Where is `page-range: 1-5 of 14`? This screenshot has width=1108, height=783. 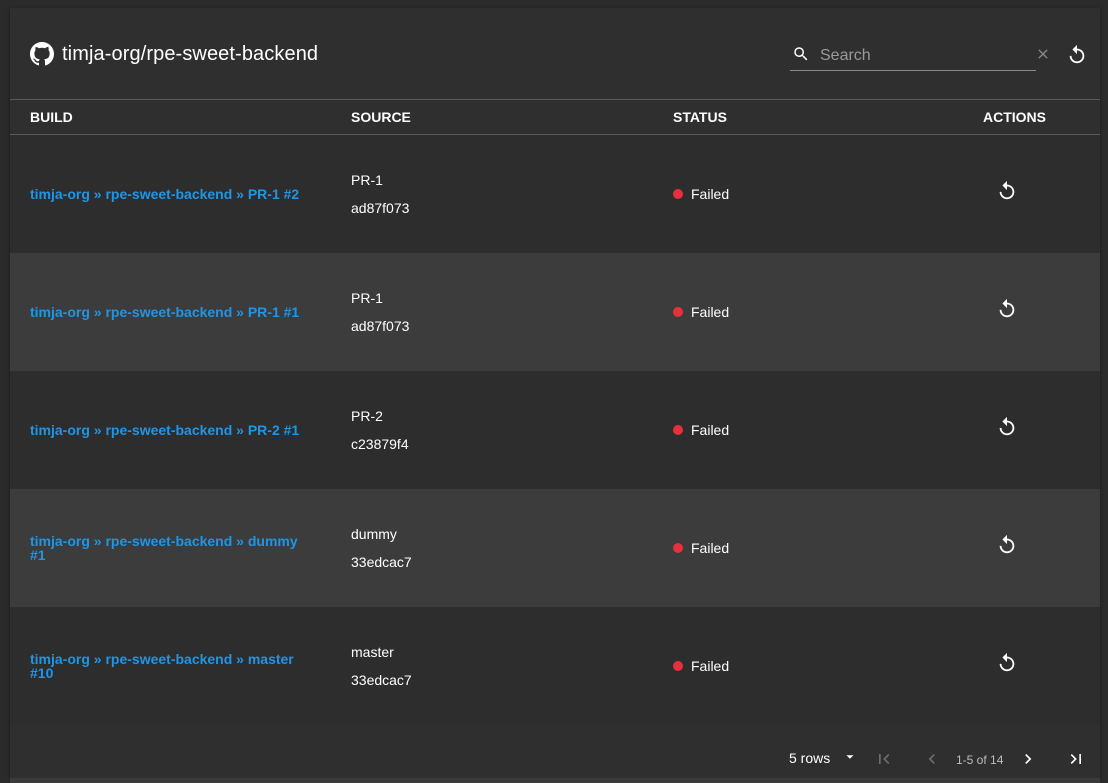 page-range: 1-5 of 14 is located at coordinates (980, 760).